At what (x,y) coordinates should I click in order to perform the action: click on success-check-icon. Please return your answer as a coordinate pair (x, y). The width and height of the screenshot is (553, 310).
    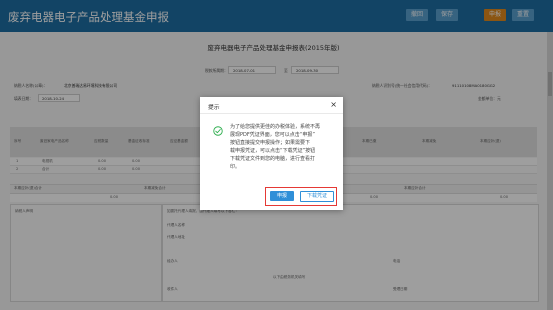
    Looking at the image, I should click on (218, 131).